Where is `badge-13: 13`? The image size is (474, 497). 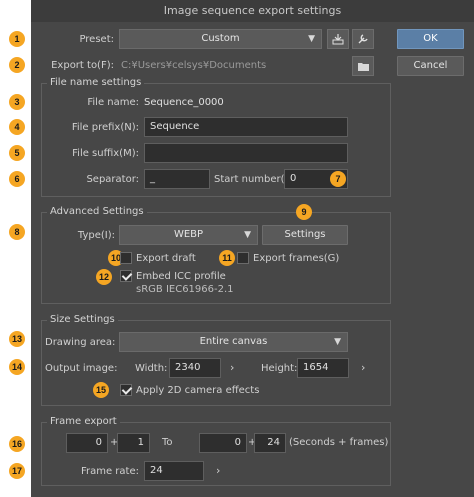
badge-13: 13 is located at coordinates (17, 339).